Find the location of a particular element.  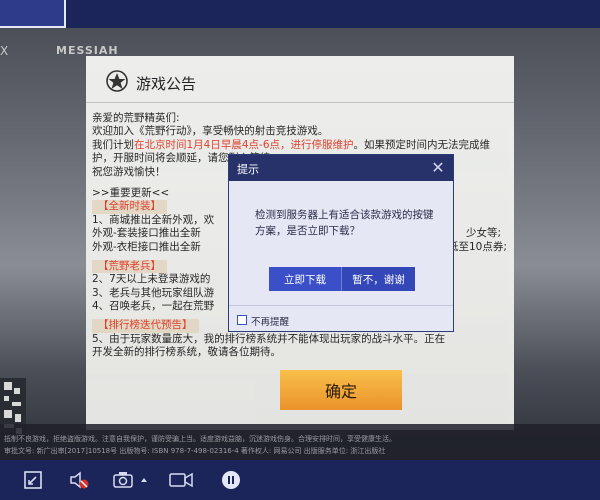

fashion-item-2a: 外观-套装接口推出全新 is located at coordinates (146, 233).